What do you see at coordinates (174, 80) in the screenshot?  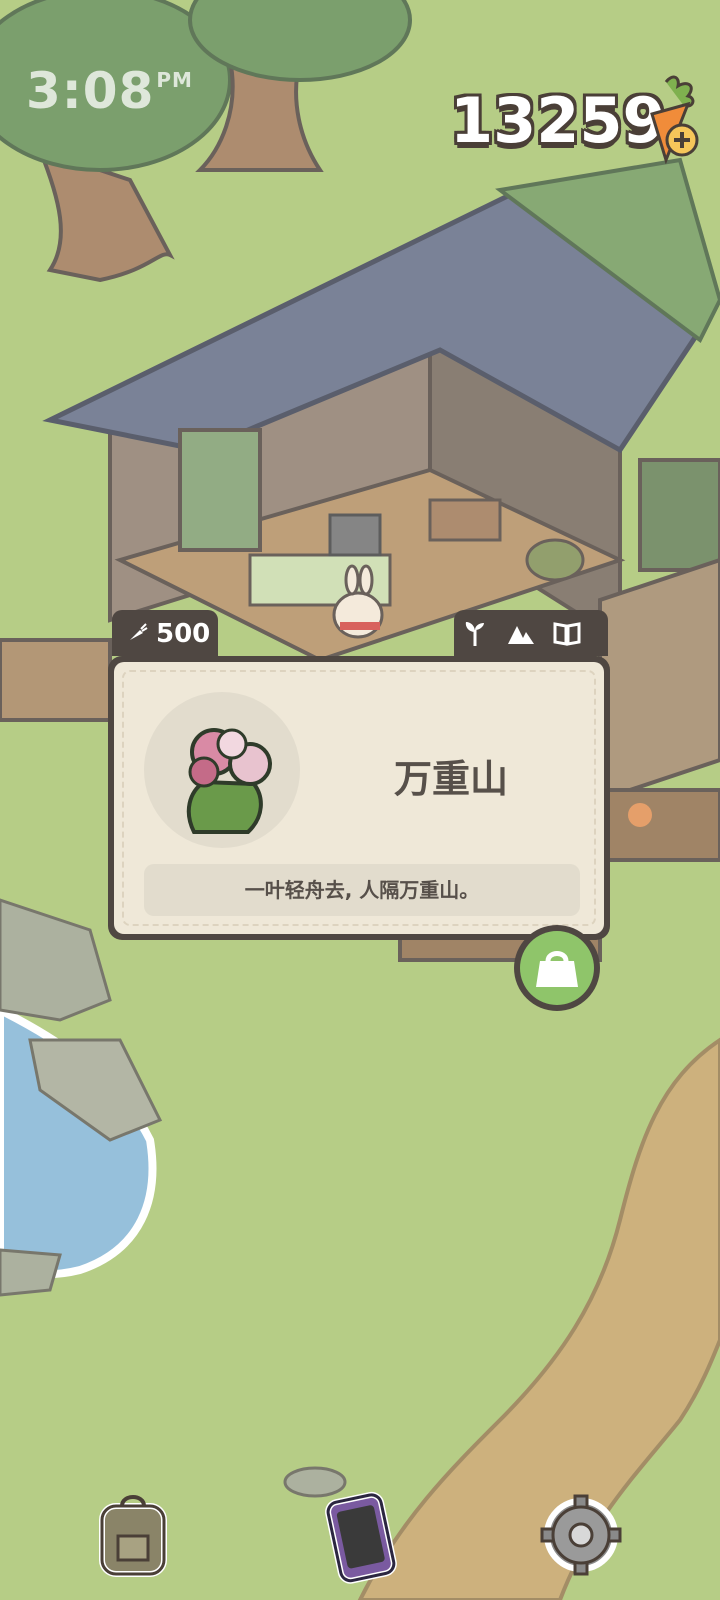 I see `clock-ampm: PM` at bounding box center [174, 80].